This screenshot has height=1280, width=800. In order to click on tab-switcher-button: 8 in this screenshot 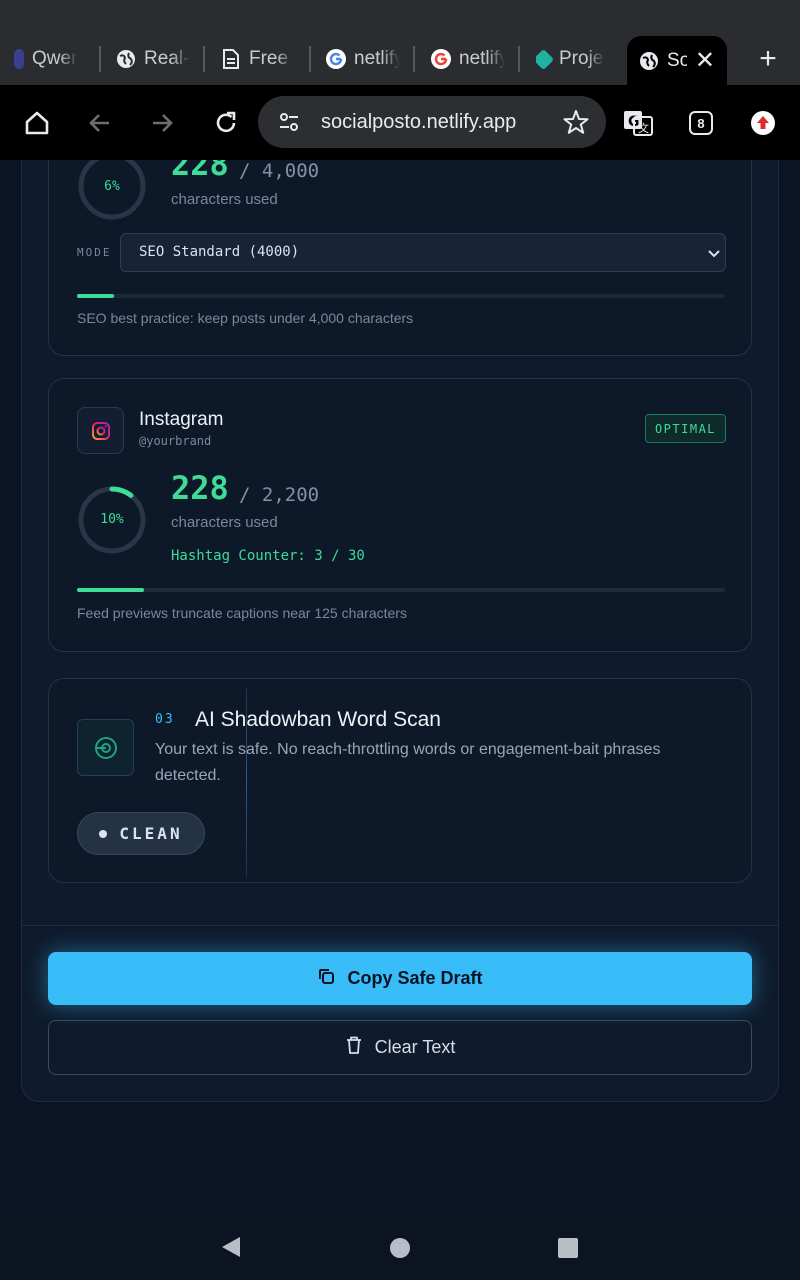, I will do `click(701, 123)`.